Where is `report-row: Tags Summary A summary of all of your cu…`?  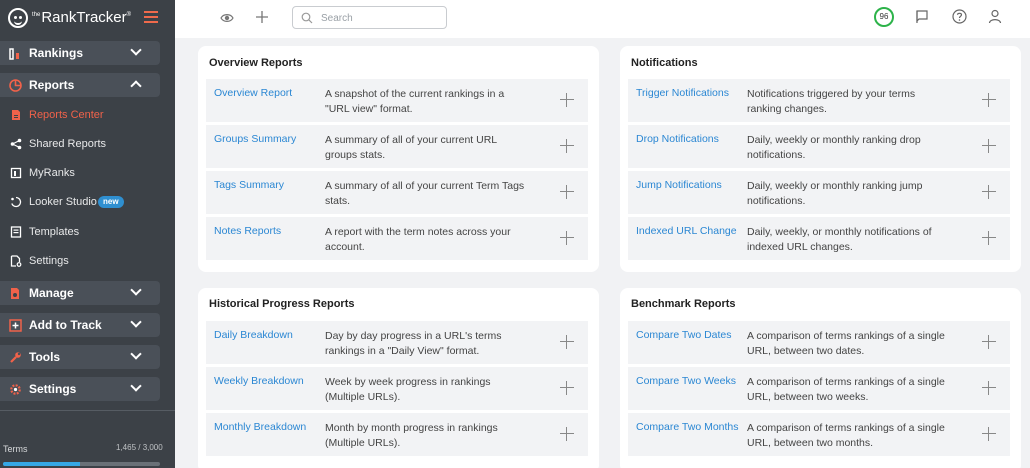 report-row: Tags Summary A summary of all of your cu… is located at coordinates (397, 192).